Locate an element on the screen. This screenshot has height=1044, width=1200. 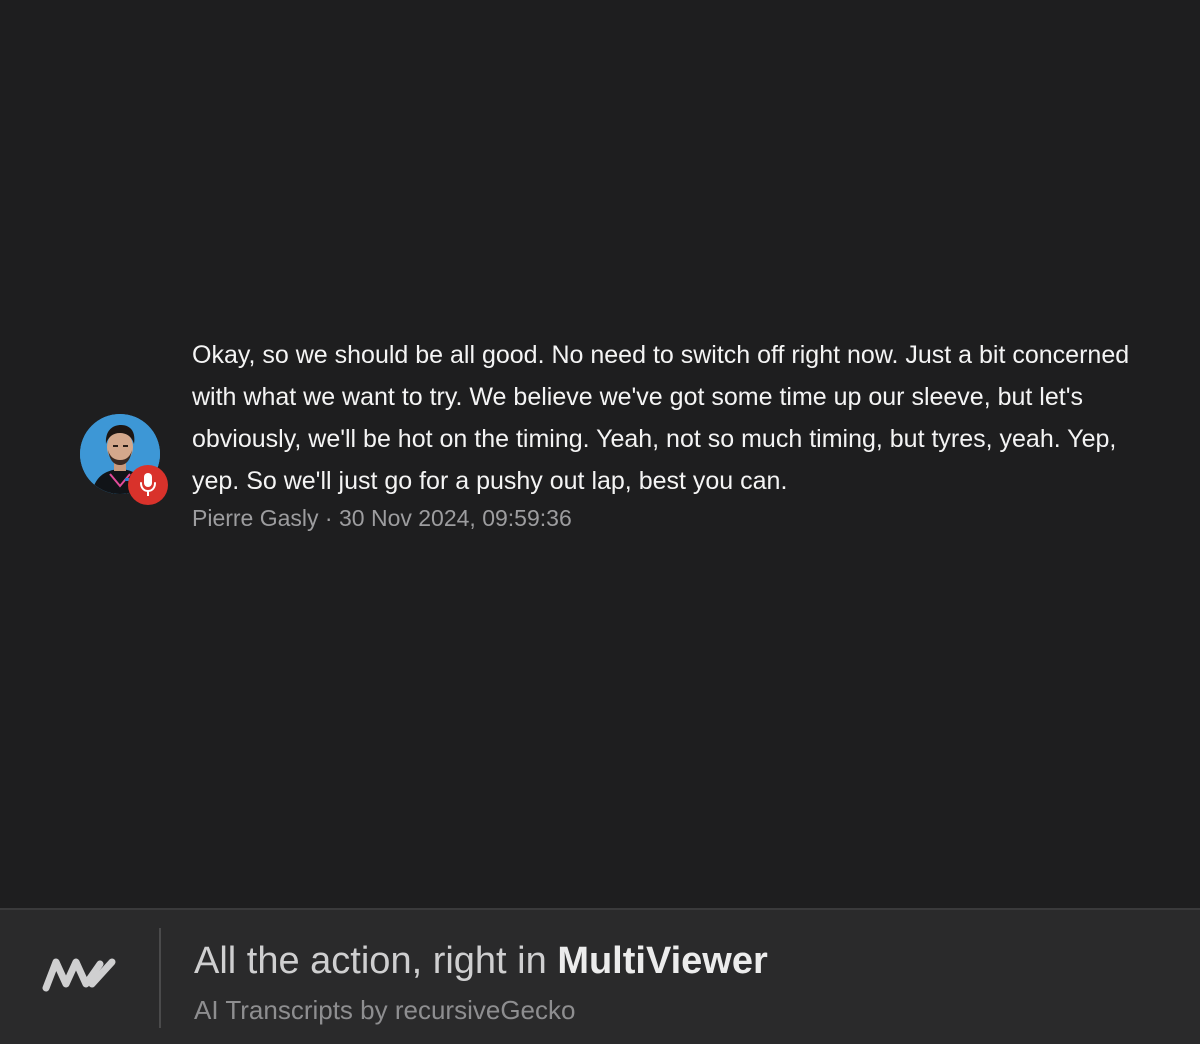
message-meta: Pierre Gasly · 30 Nov 2024, 09:59:36 is located at coordinates (662, 518).